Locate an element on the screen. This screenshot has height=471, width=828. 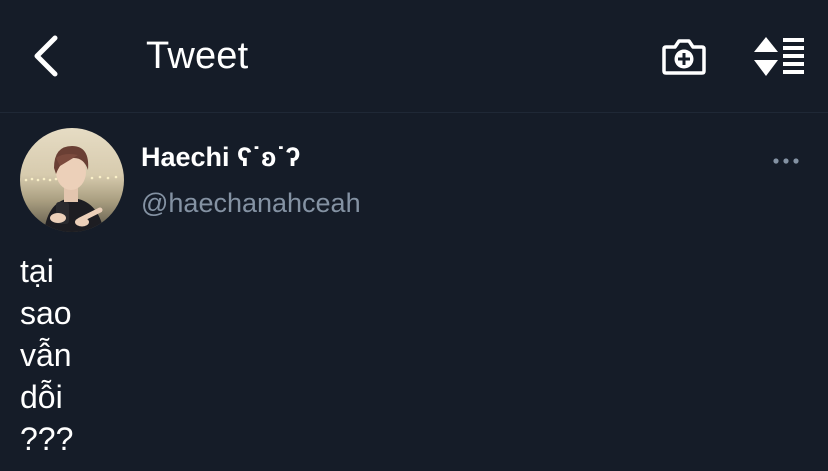
sort-button is located at coordinates (780, 57).